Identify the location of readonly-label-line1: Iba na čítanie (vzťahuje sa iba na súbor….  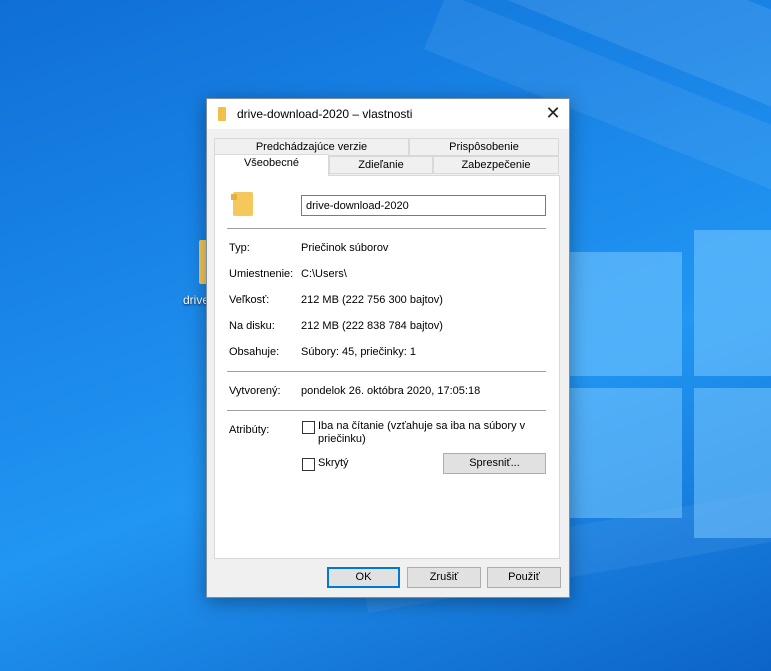
(422, 426).